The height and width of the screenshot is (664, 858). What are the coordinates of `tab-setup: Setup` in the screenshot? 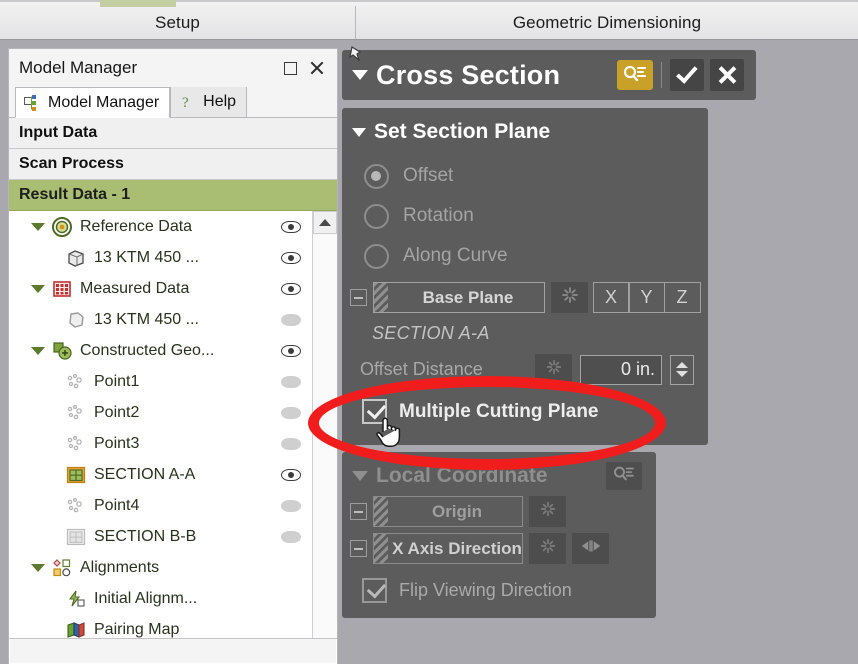 It's located at (178, 22).